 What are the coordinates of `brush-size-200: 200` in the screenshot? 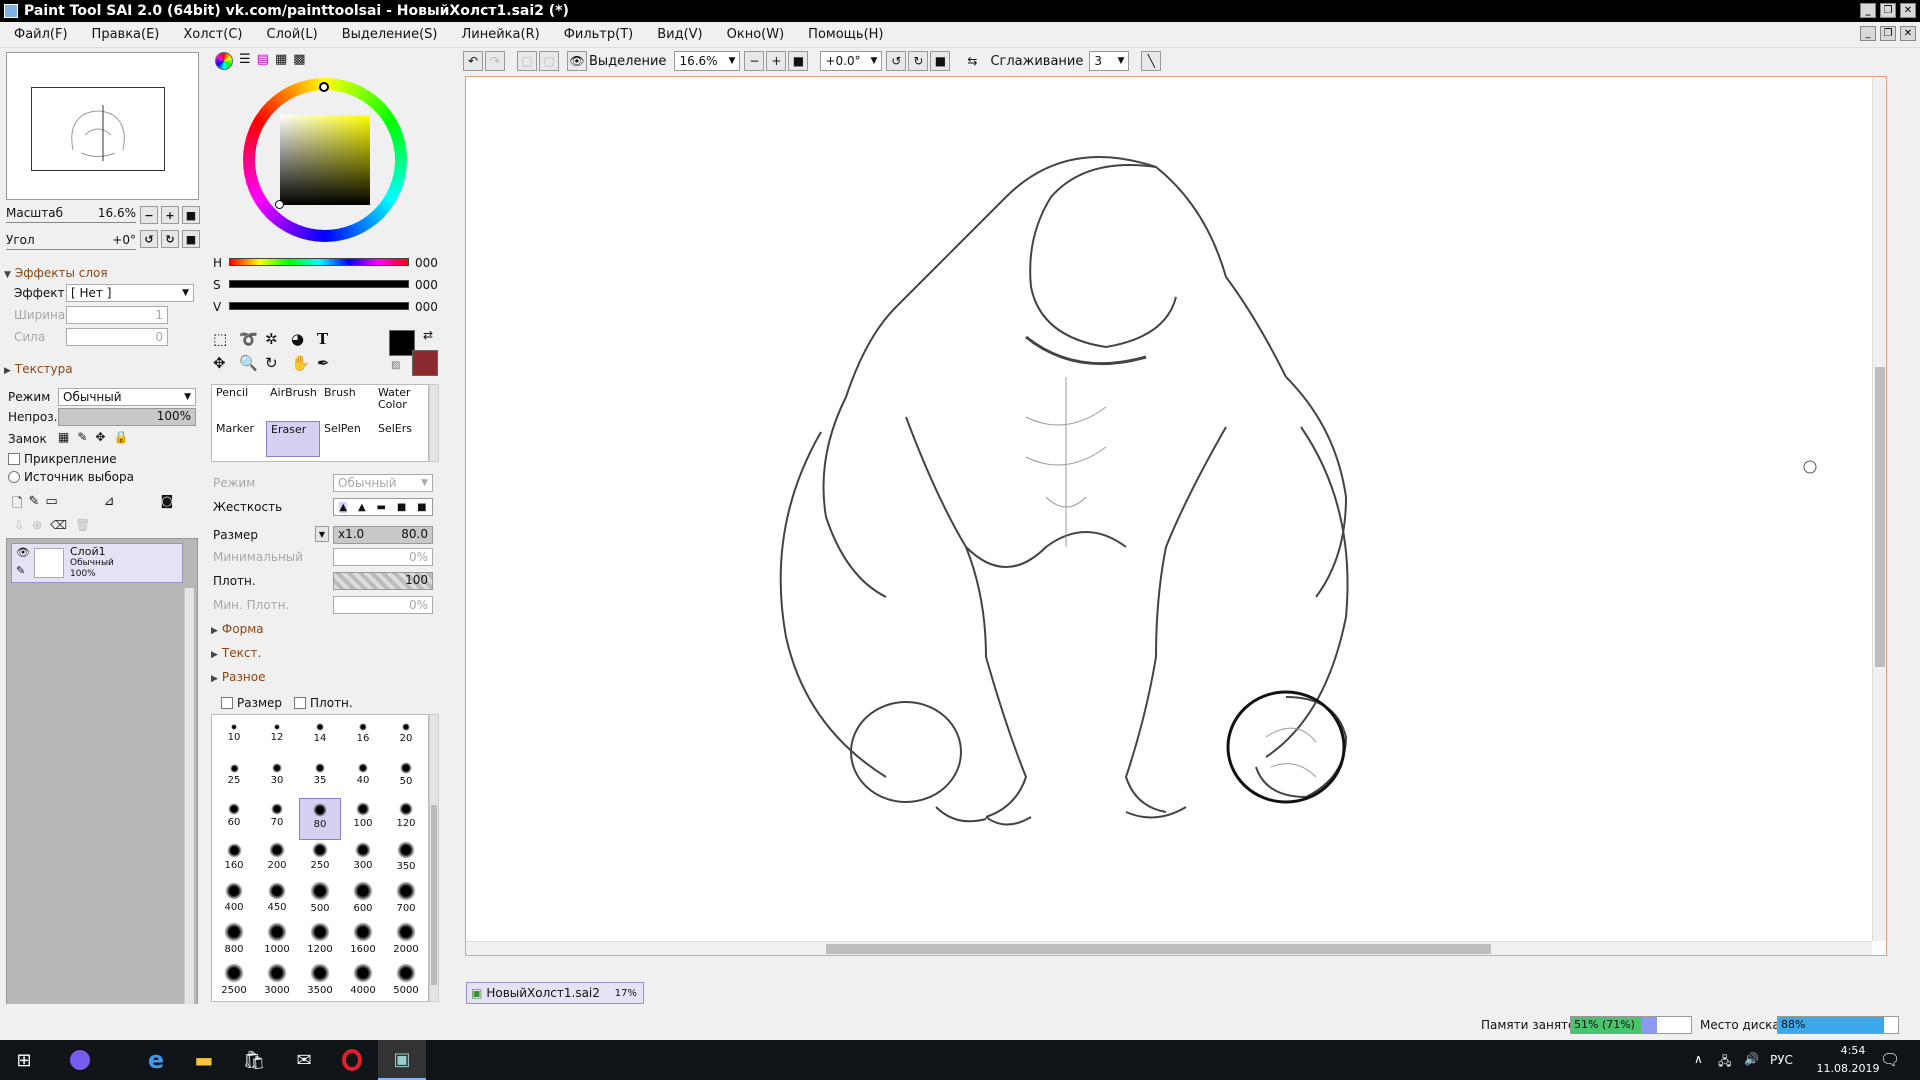 It's located at (277, 860).